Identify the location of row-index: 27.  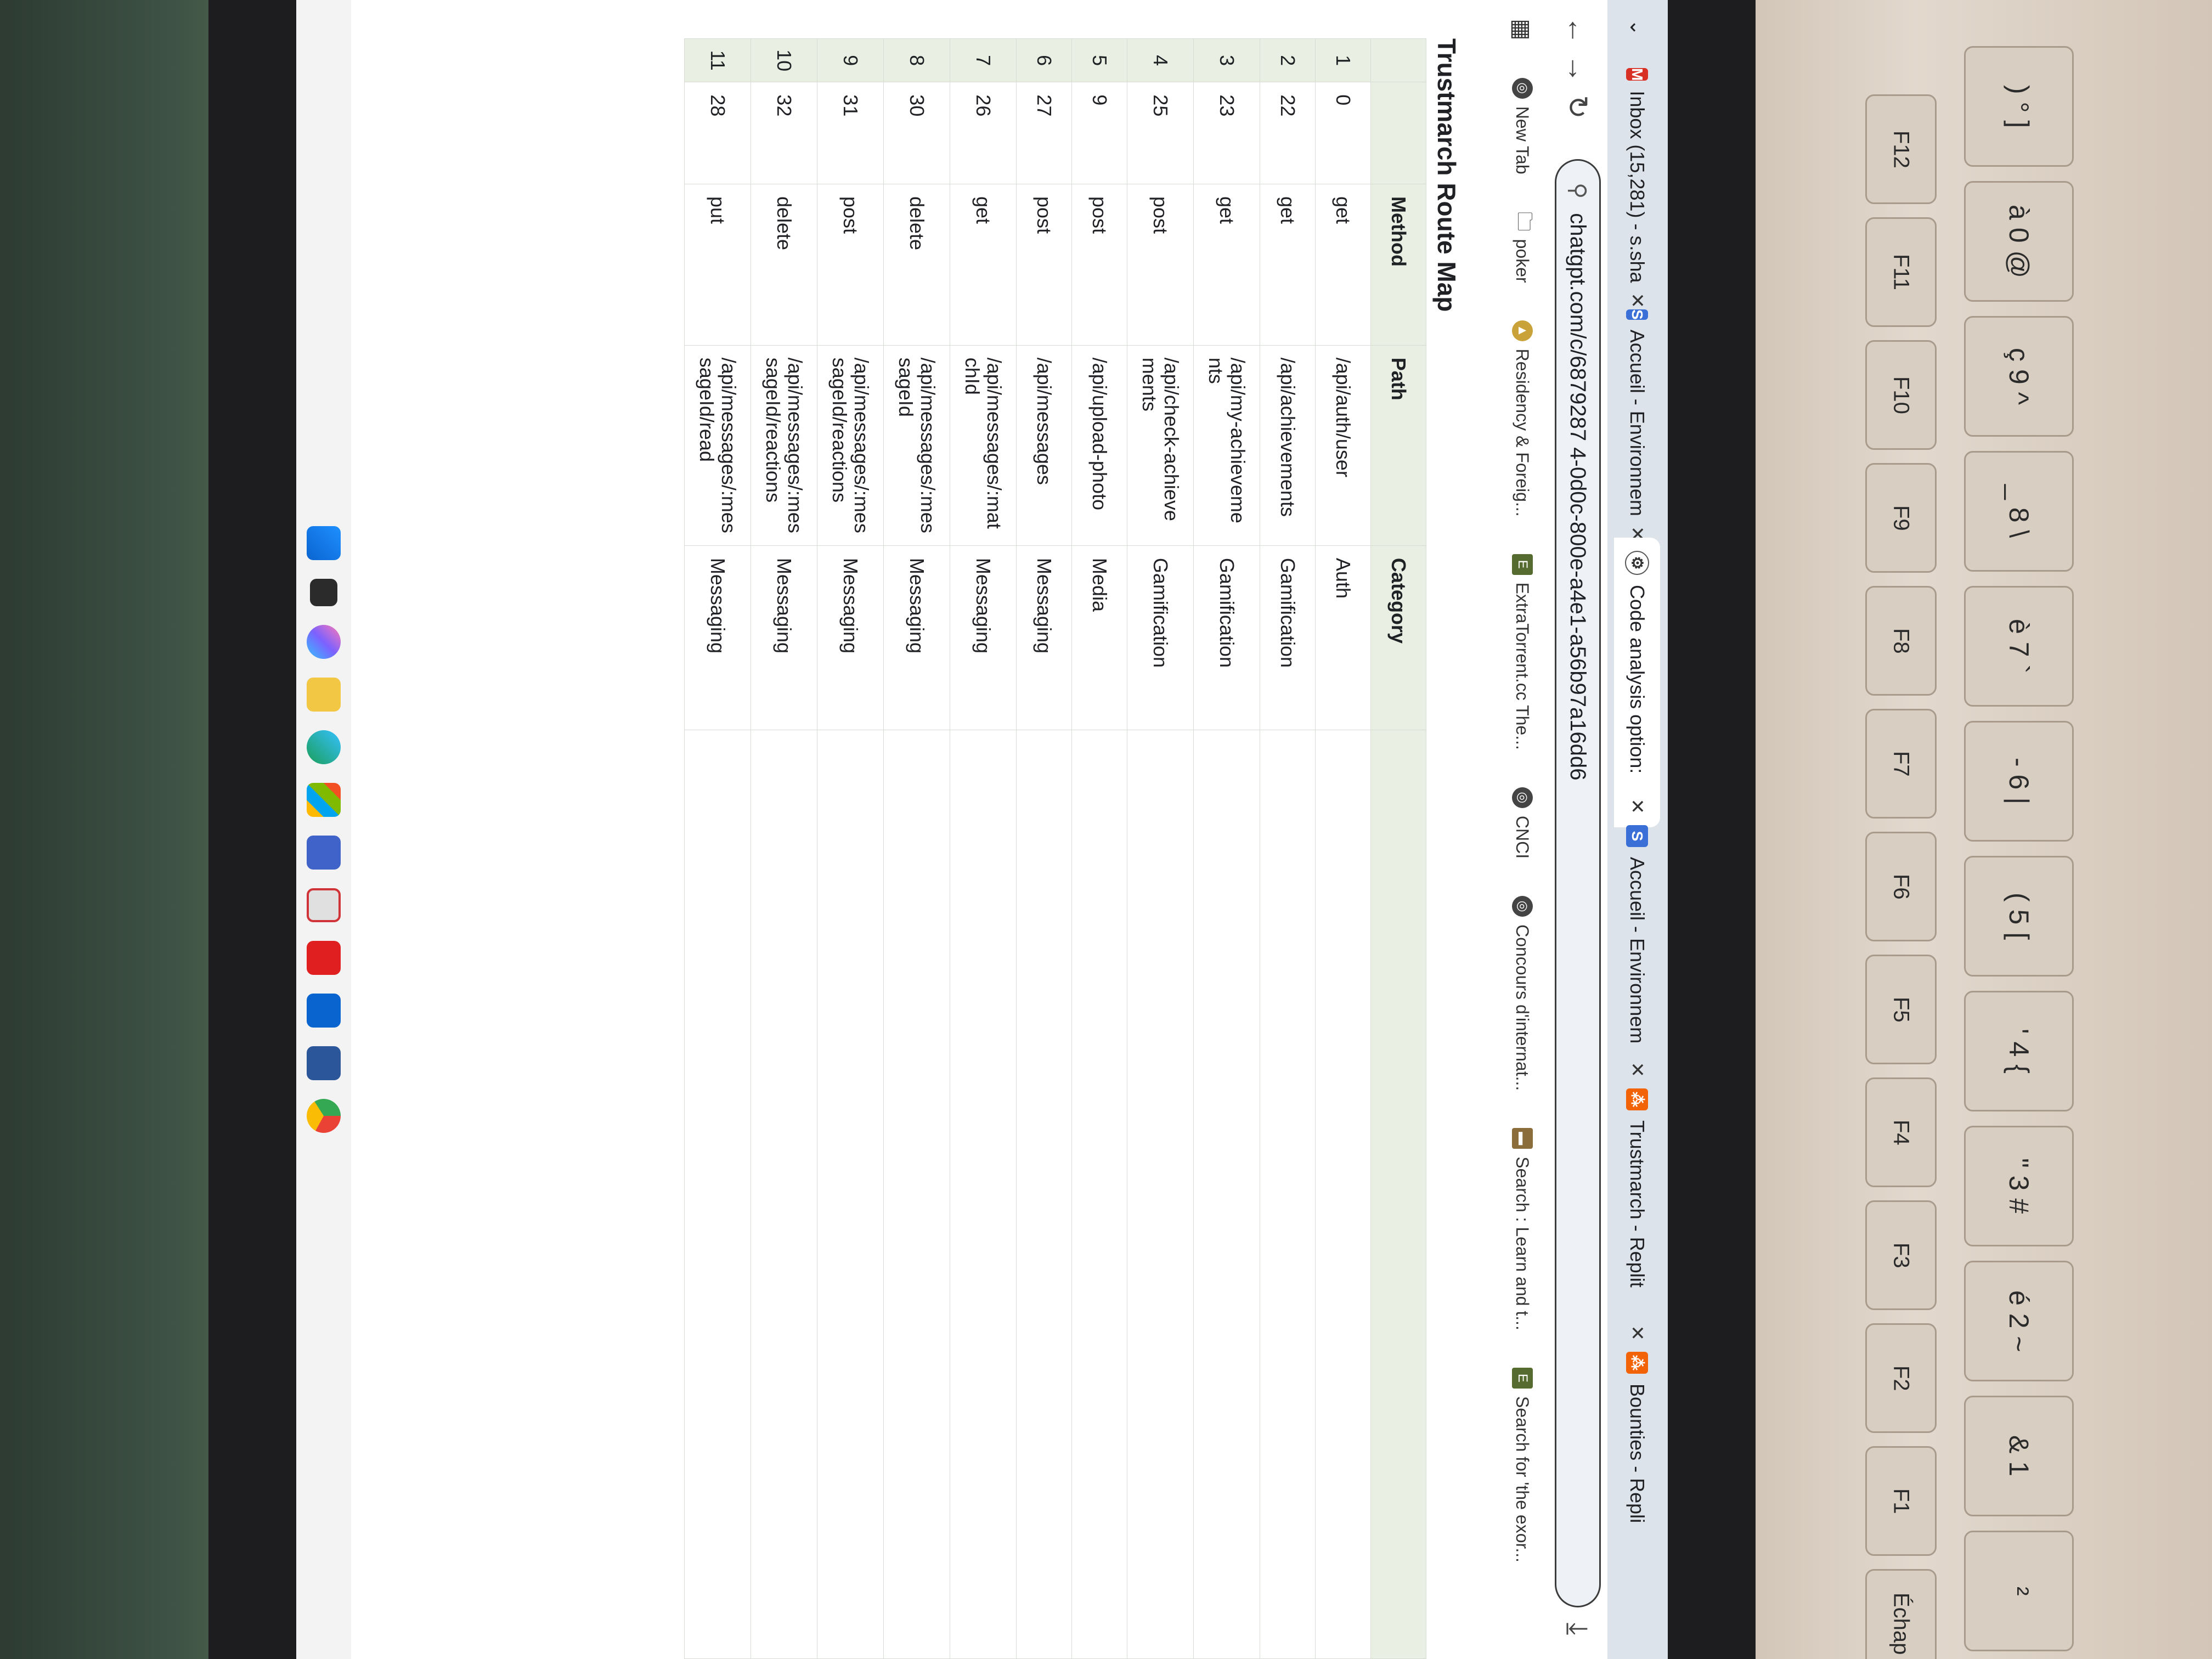
(1044, 133).